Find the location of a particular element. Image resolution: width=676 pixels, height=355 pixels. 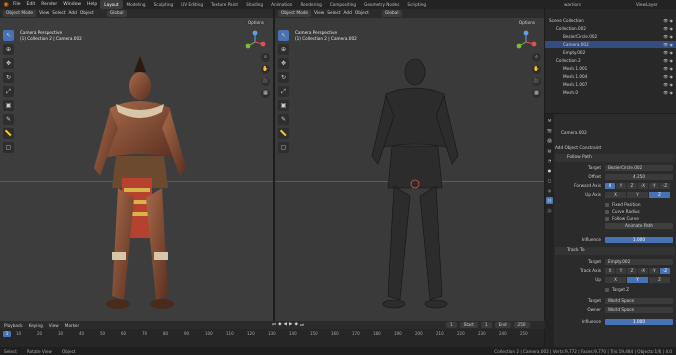

grid-view-icon: ▦ is located at coordinates (536, 93).